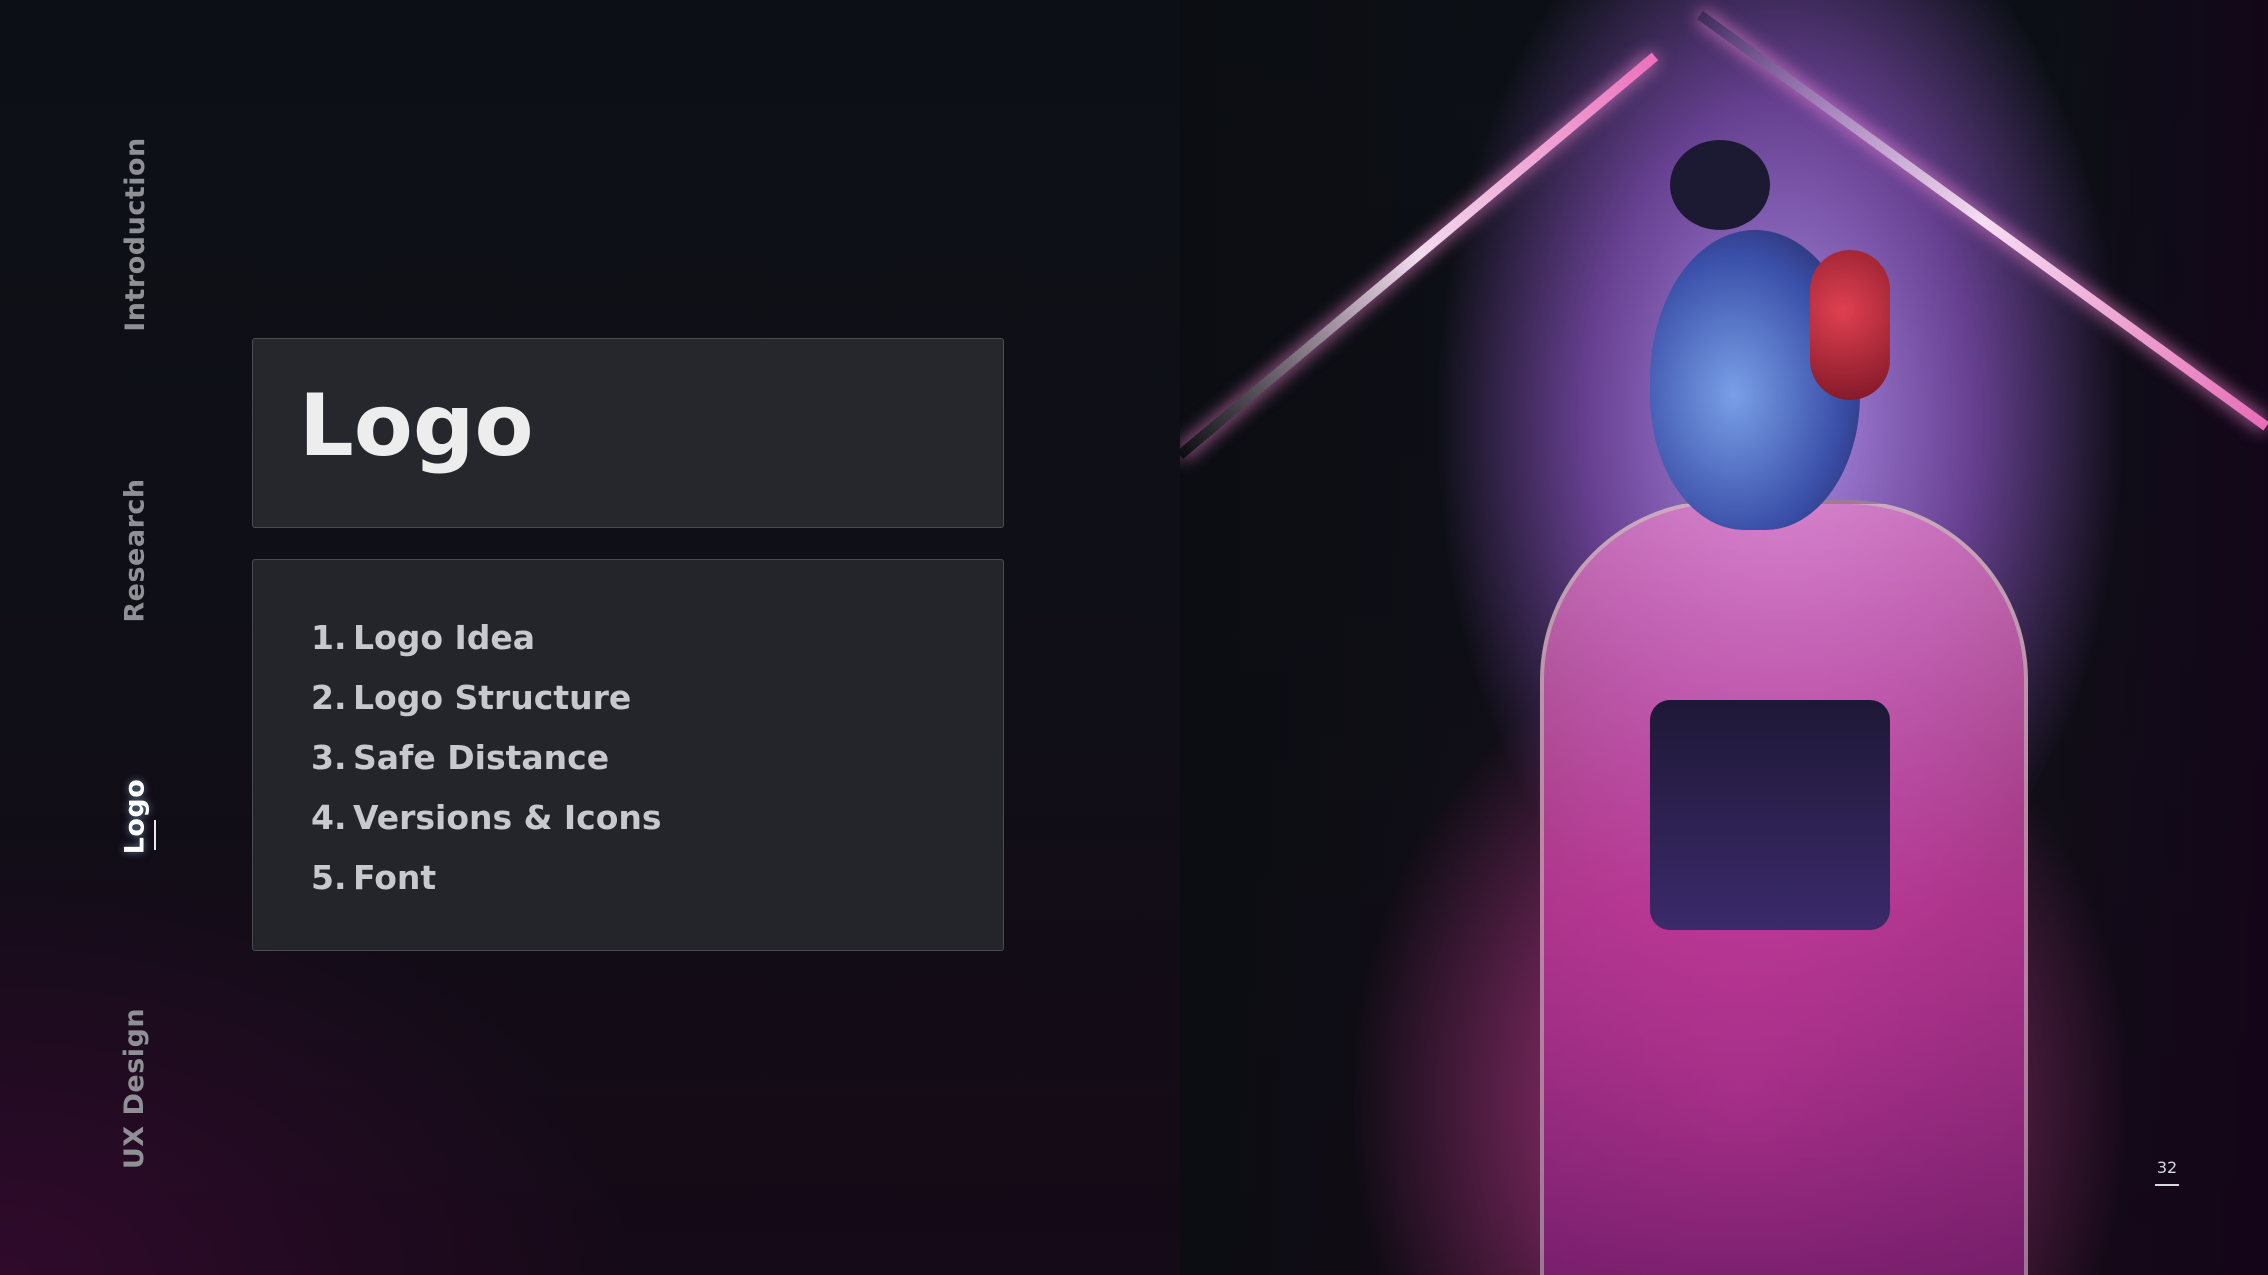 This screenshot has width=2268, height=1275. What do you see at coordinates (1720, 185) in the screenshot?
I see `figure-hair-bun` at bounding box center [1720, 185].